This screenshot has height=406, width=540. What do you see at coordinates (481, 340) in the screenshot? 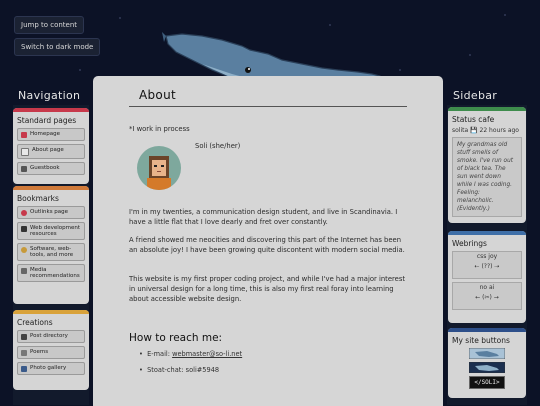
I see `site-buttons-heading: My site buttons` at bounding box center [481, 340].